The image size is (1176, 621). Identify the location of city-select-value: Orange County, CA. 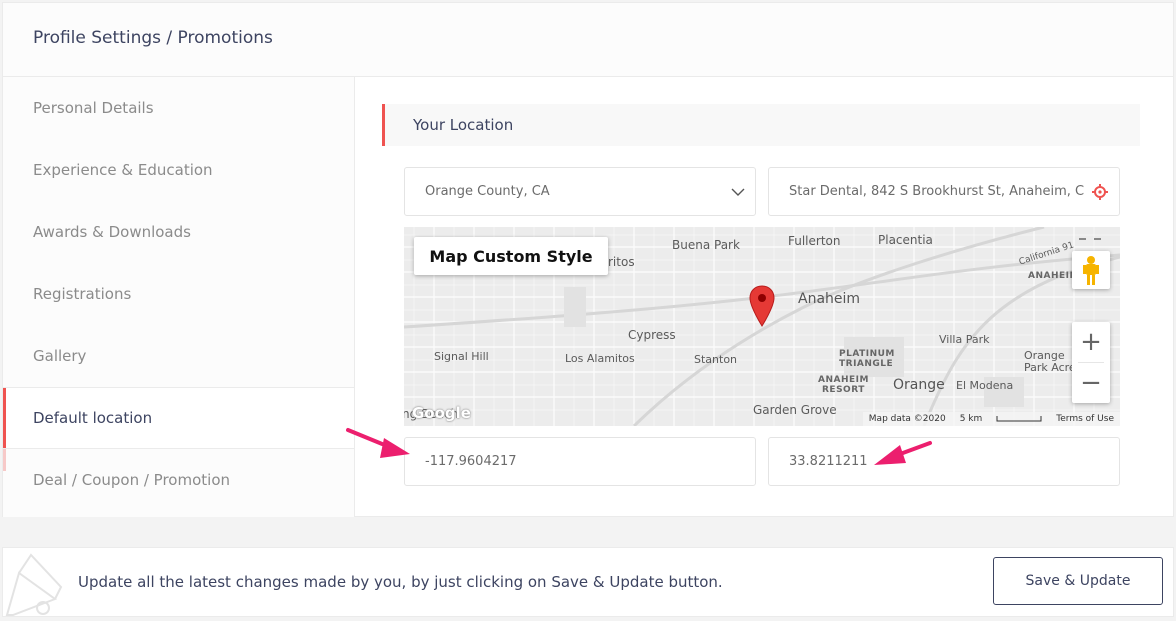
(487, 191).